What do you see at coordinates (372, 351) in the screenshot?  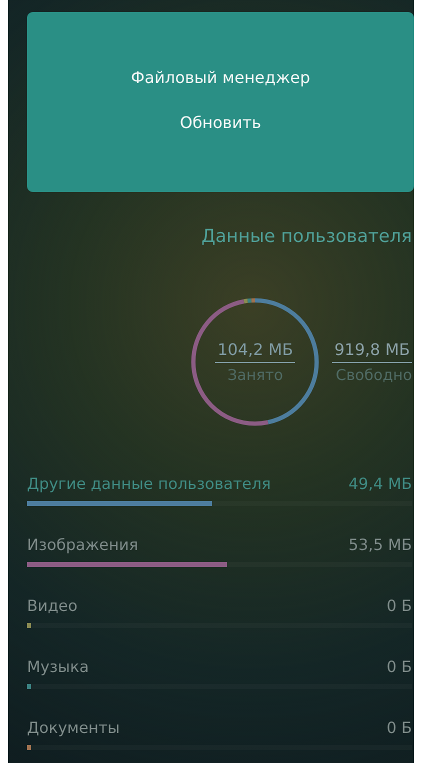 I see `free-value: 919,8 МБ` at bounding box center [372, 351].